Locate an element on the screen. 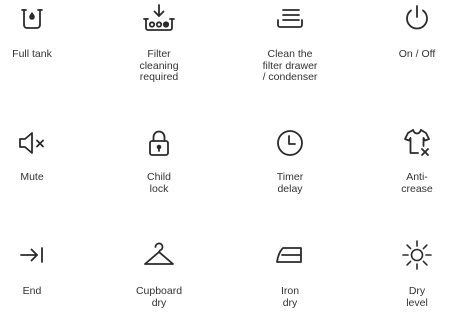 This screenshot has width=449, height=320. legend-item-on-off: On / Off is located at coordinates (408, 31).